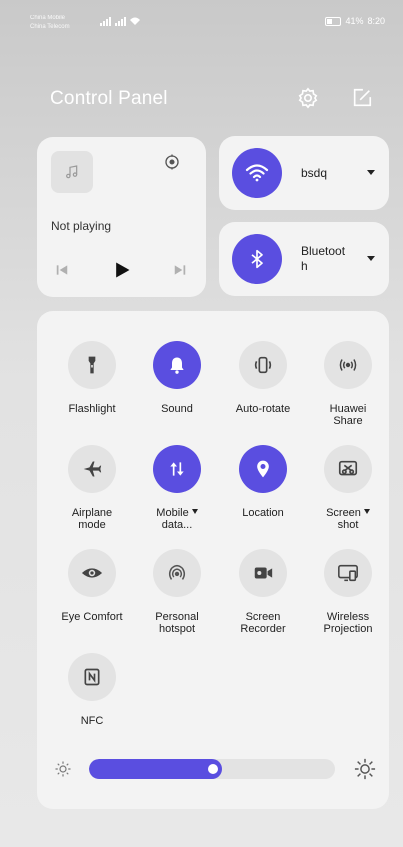 The height and width of the screenshot is (847, 403). Describe the element at coordinates (257, 173) in the screenshot. I see `wifi-icon` at that location.